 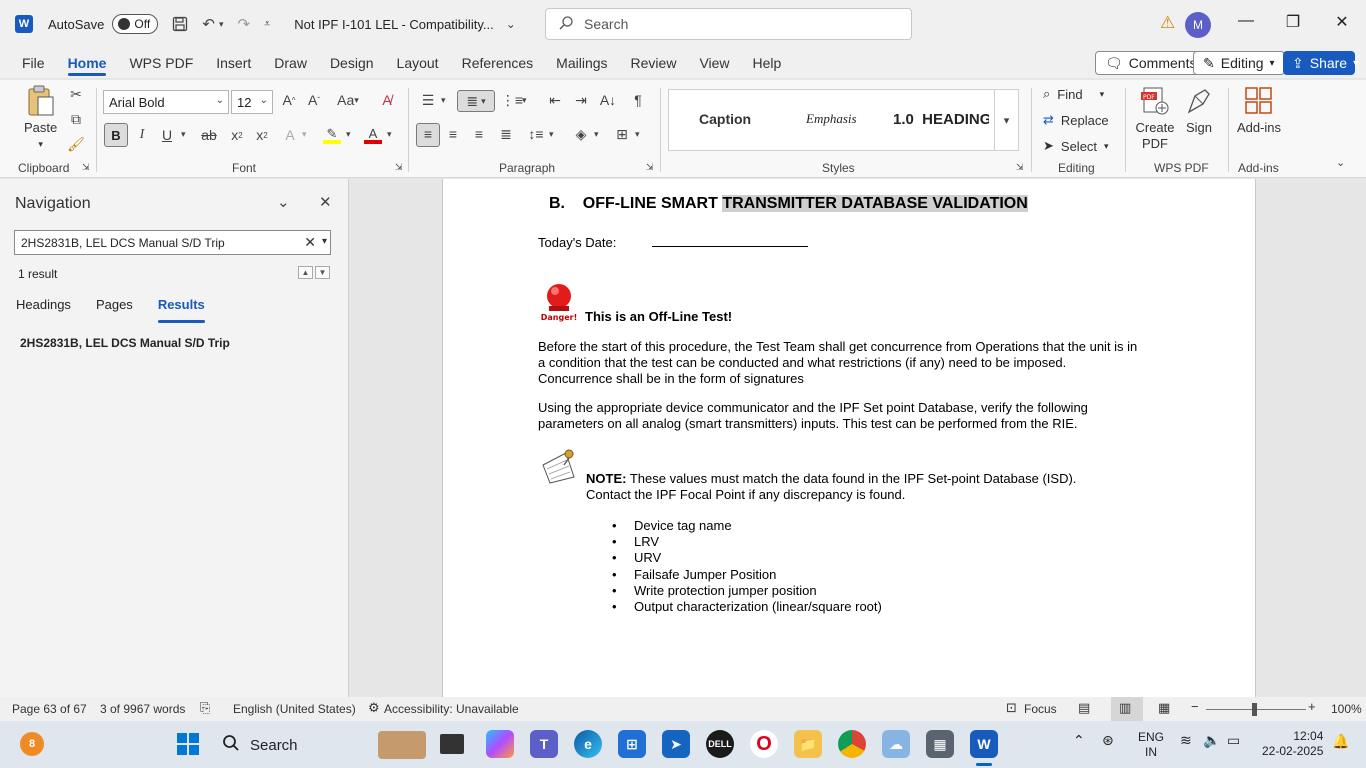 What do you see at coordinates (896, 744) in the screenshot?
I see `weather-app-icon: ☁` at bounding box center [896, 744].